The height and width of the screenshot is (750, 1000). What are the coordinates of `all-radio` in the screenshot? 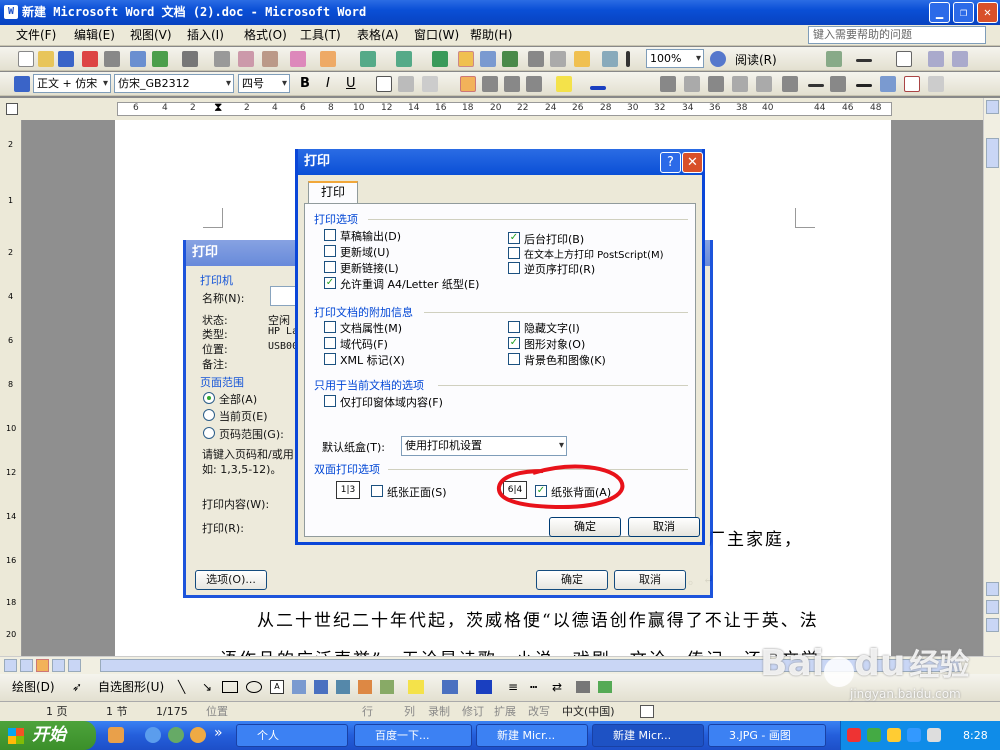 It's located at (209, 398).